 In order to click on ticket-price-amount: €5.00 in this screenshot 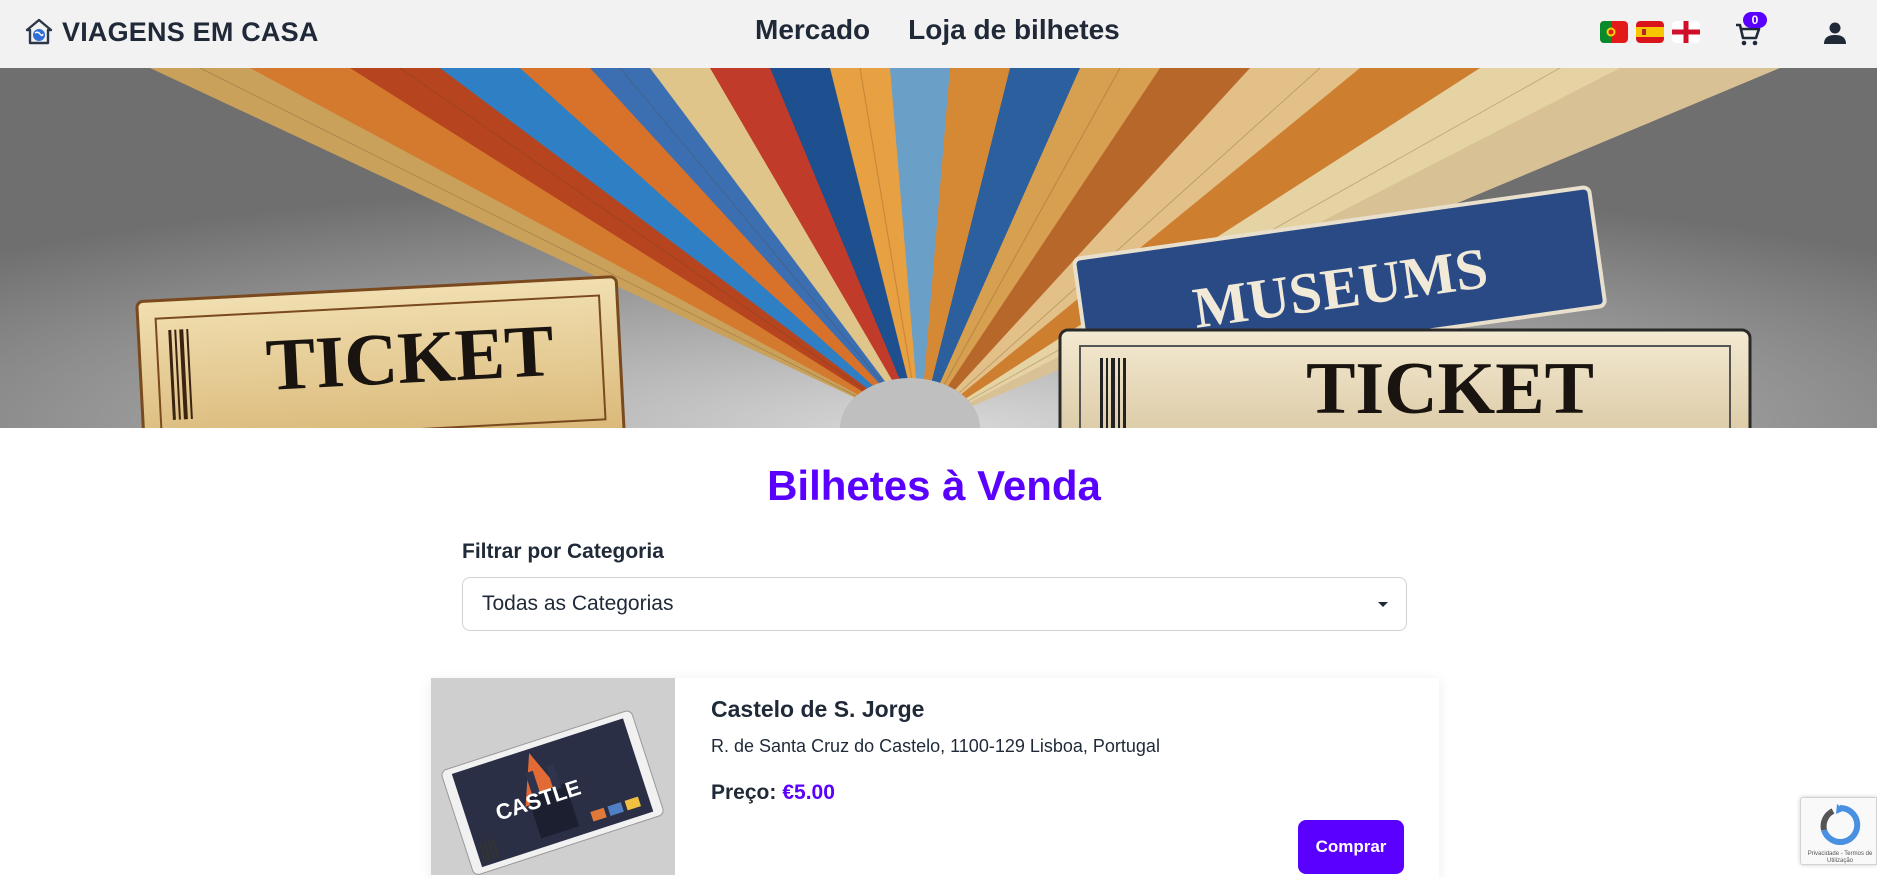, I will do `click(808, 792)`.